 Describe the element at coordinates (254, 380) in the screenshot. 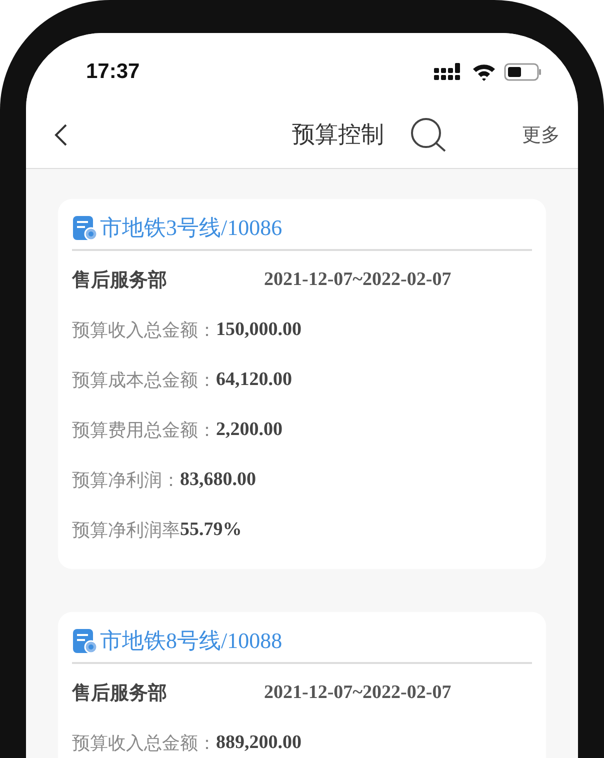

I see `field-value: 64,120.00` at that location.